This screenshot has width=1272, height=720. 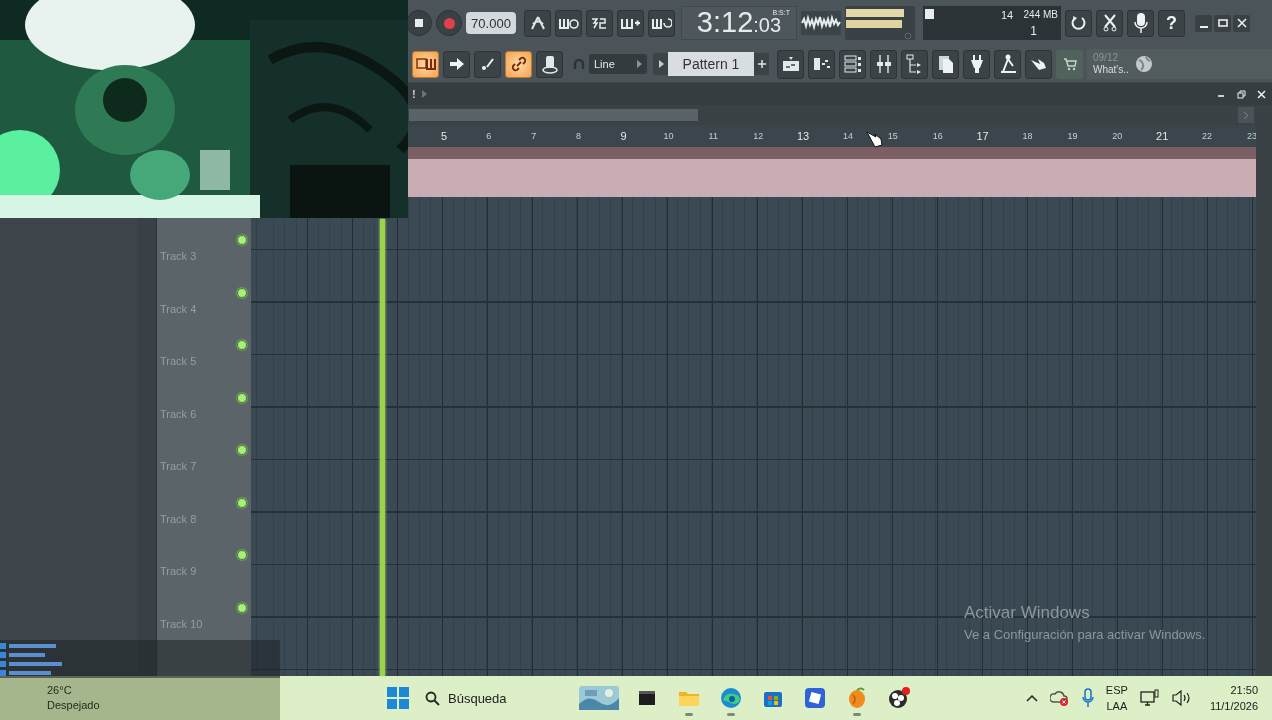 I want to click on minimize-button, so click(x=1203, y=23).